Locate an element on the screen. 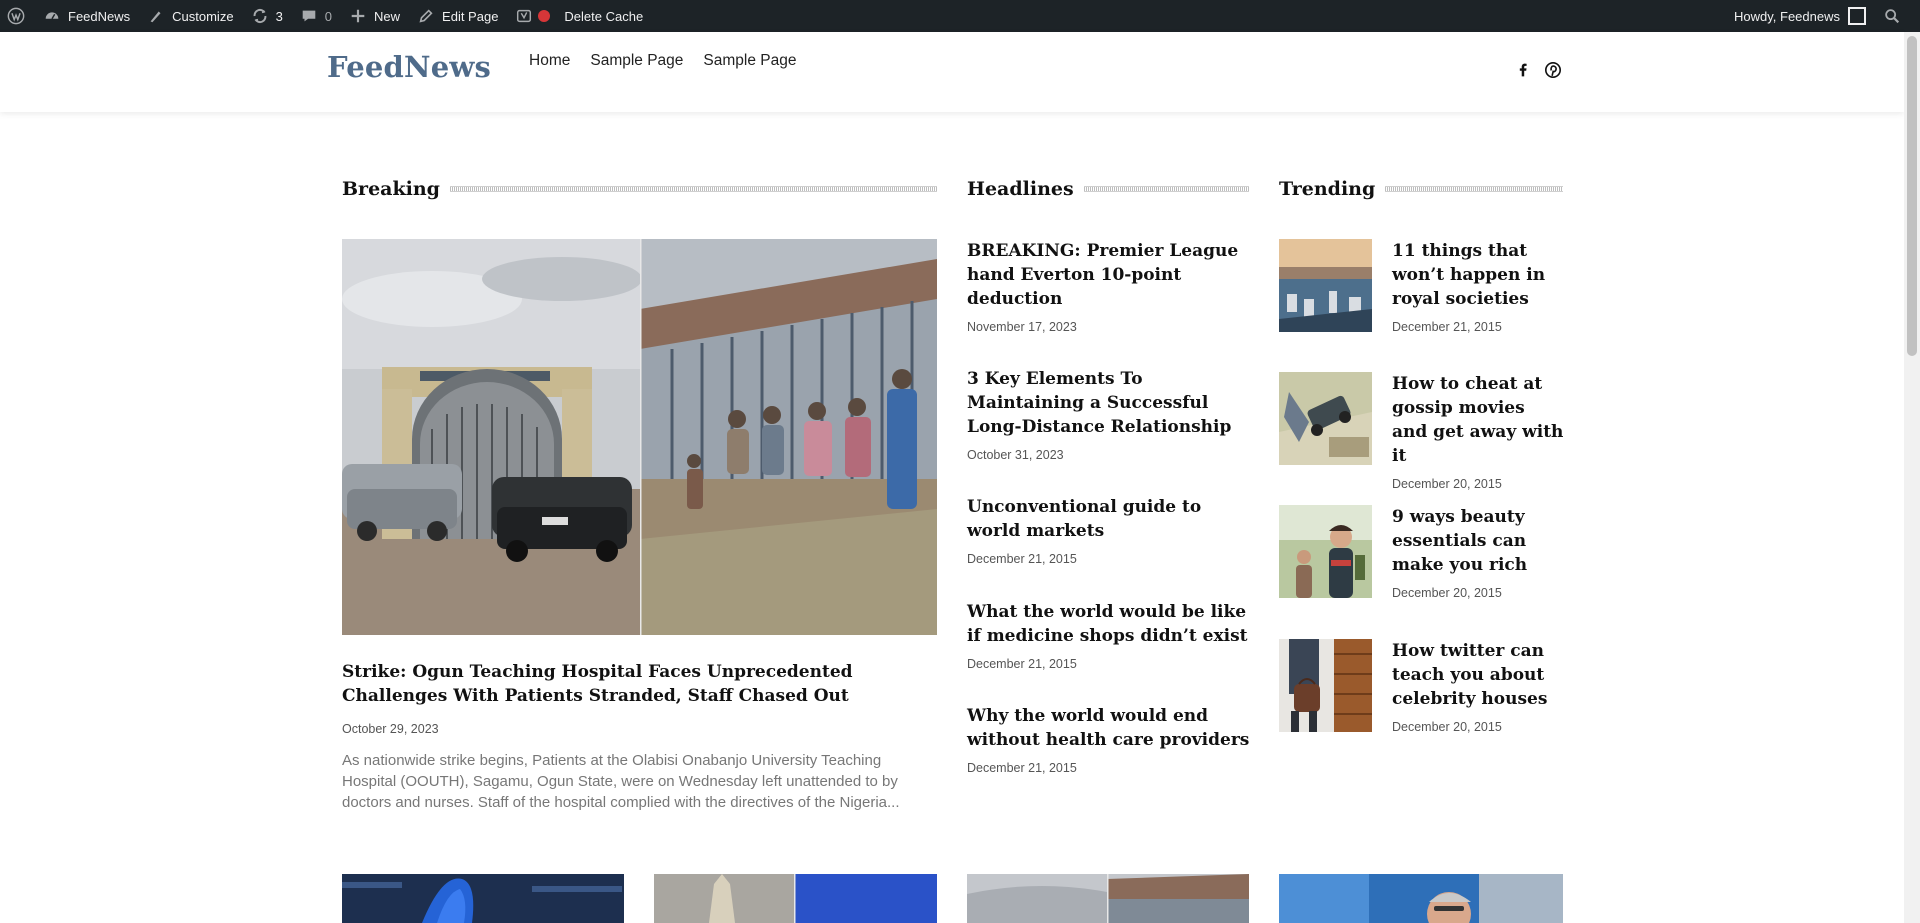 This screenshot has width=1920, height=923. edit-page-link: Edit Page is located at coordinates (457, 16).